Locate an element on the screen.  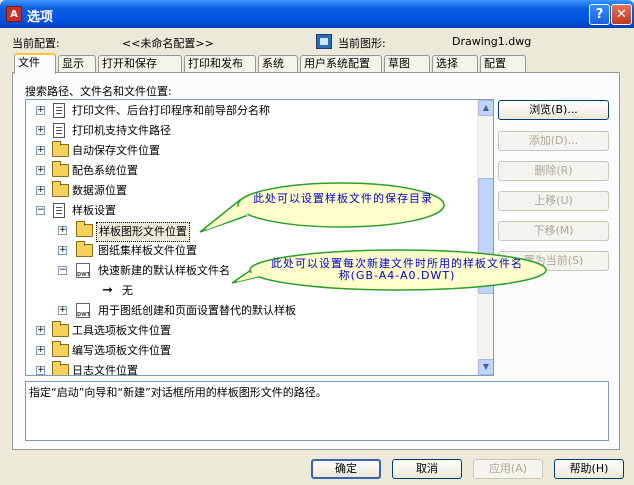
tree-item-label: 无 is located at coordinates (127, 290).